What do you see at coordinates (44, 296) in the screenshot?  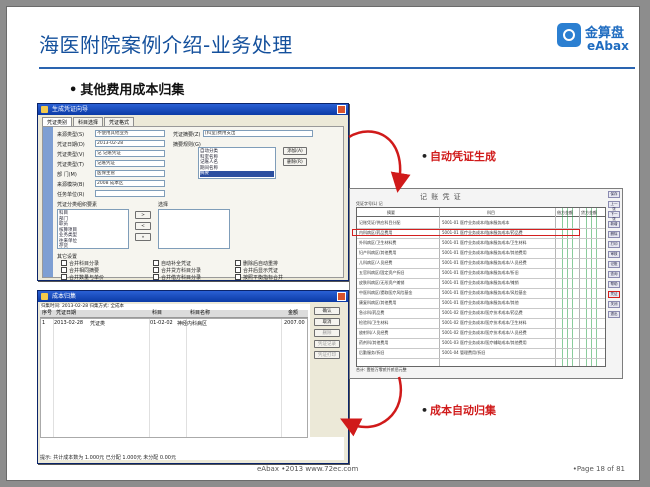 I see `window-icon` at bounding box center [44, 296].